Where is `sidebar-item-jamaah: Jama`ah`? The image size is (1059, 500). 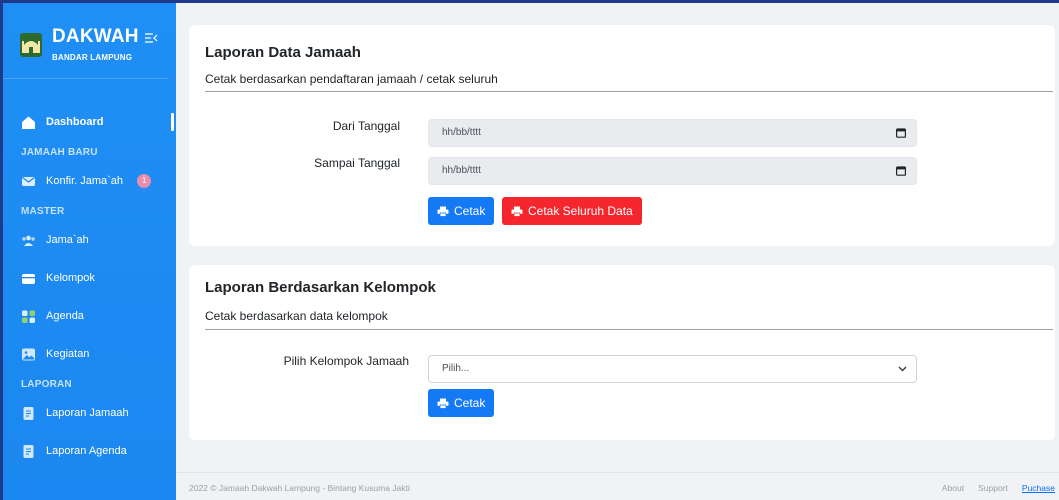 sidebar-item-jamaah: Jama`ah is located at coordinates (89, 240).